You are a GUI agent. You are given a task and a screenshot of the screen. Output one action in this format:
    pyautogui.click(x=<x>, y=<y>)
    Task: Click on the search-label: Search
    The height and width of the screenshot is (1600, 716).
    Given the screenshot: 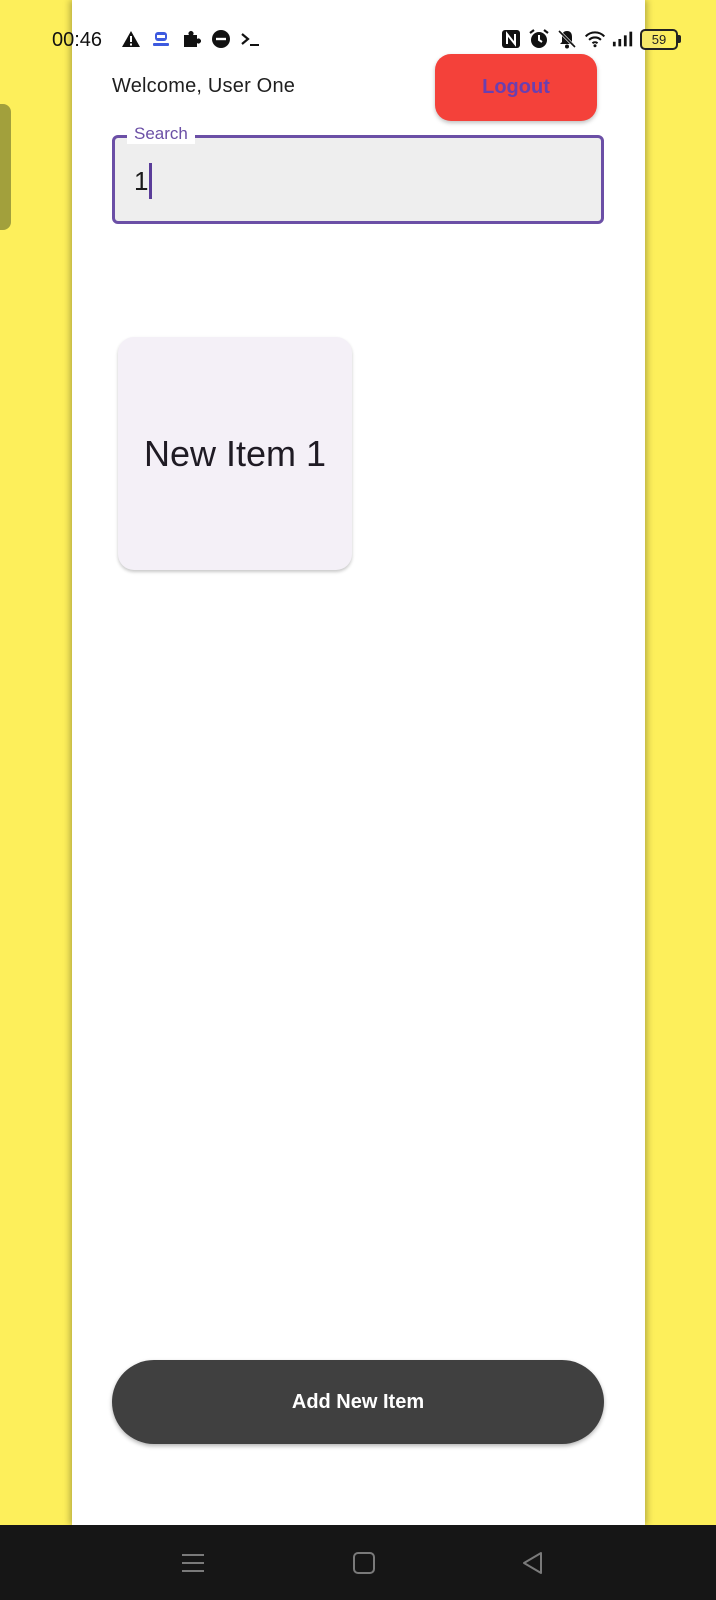 What is the action you would take?
    pyautogui.click(x=161, y=134)
    